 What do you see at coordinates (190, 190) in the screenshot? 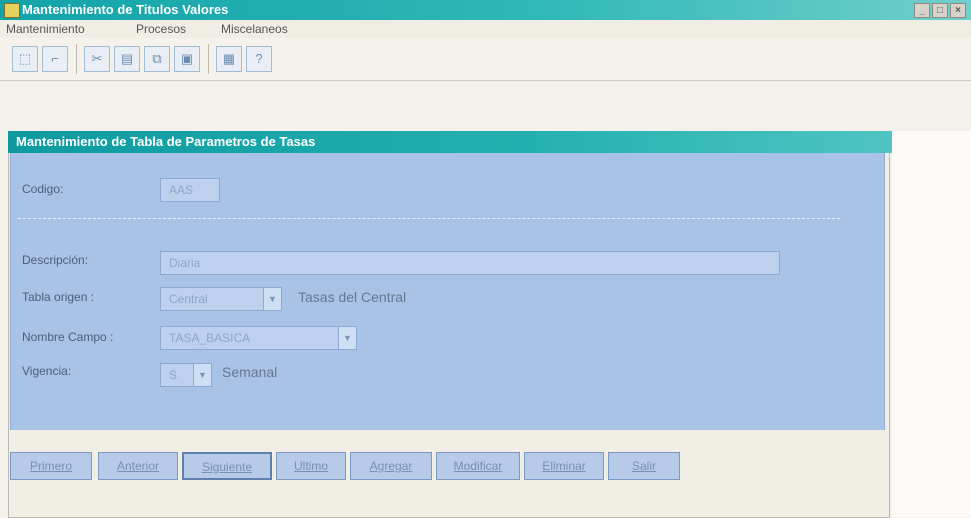
I see `codigo-field: AAS` at bounding box center [190, 190].